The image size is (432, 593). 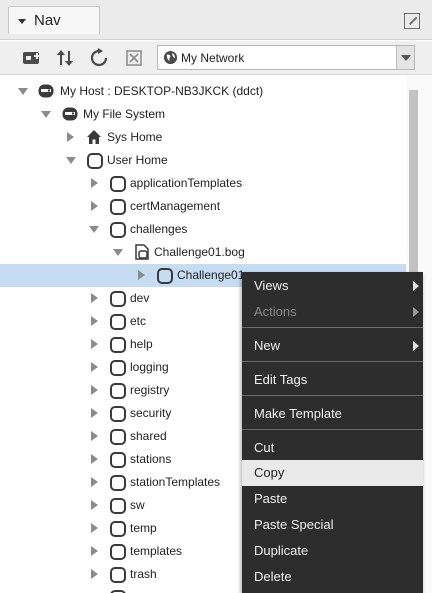 What do you see at coordinates (143, 528) in the screenshot?
I see `tree-label: temp` at bounding box center [143, 528].